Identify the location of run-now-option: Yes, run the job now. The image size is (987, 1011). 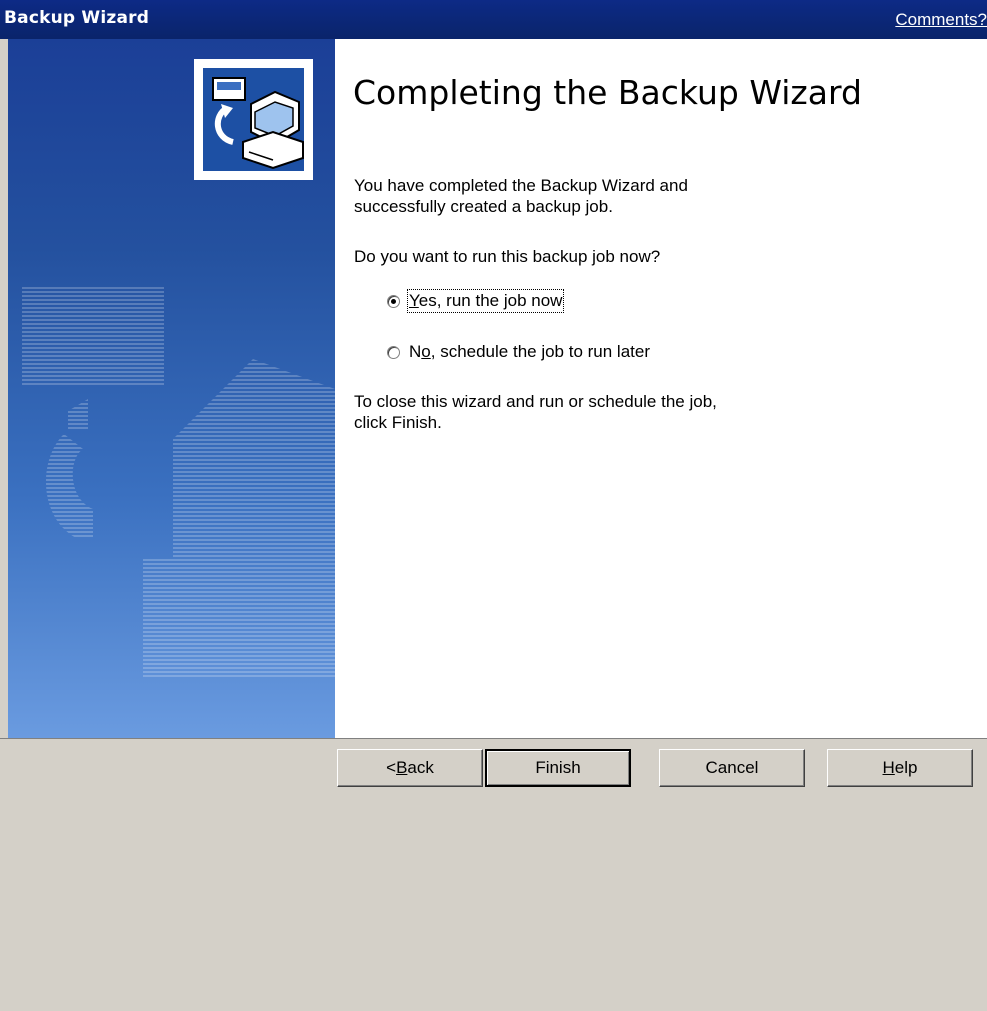
(476, 301).